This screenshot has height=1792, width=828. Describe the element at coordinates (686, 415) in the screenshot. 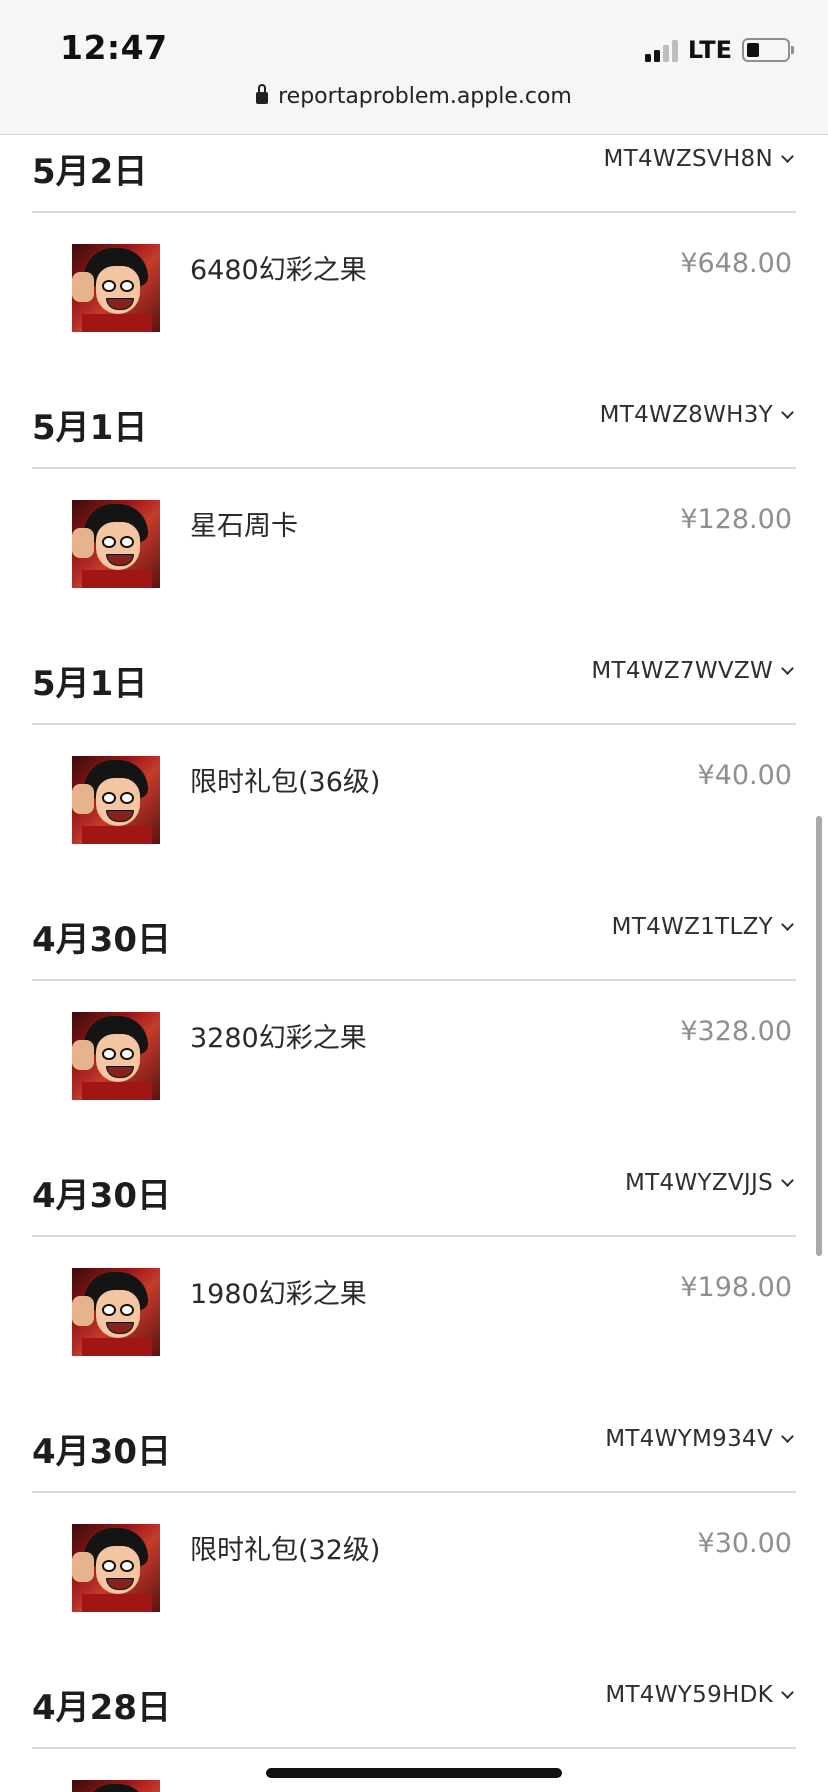

I see `order-id-text: MT4WZ8WH3Y` at that location.